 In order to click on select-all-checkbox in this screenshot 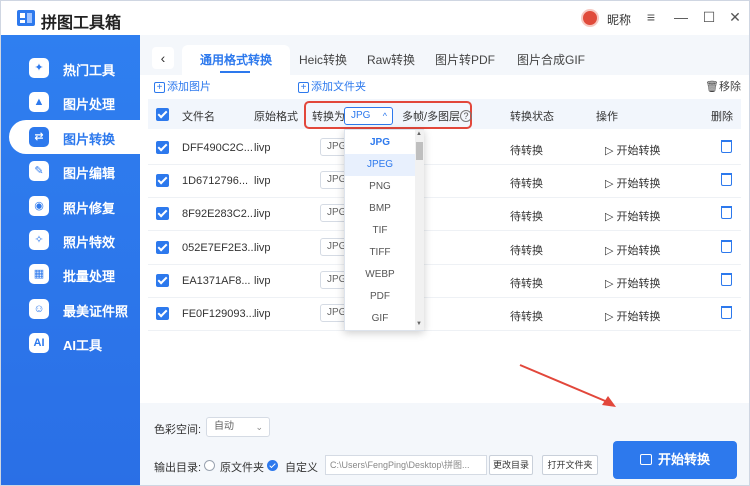, I will do `click(162, 114)`.